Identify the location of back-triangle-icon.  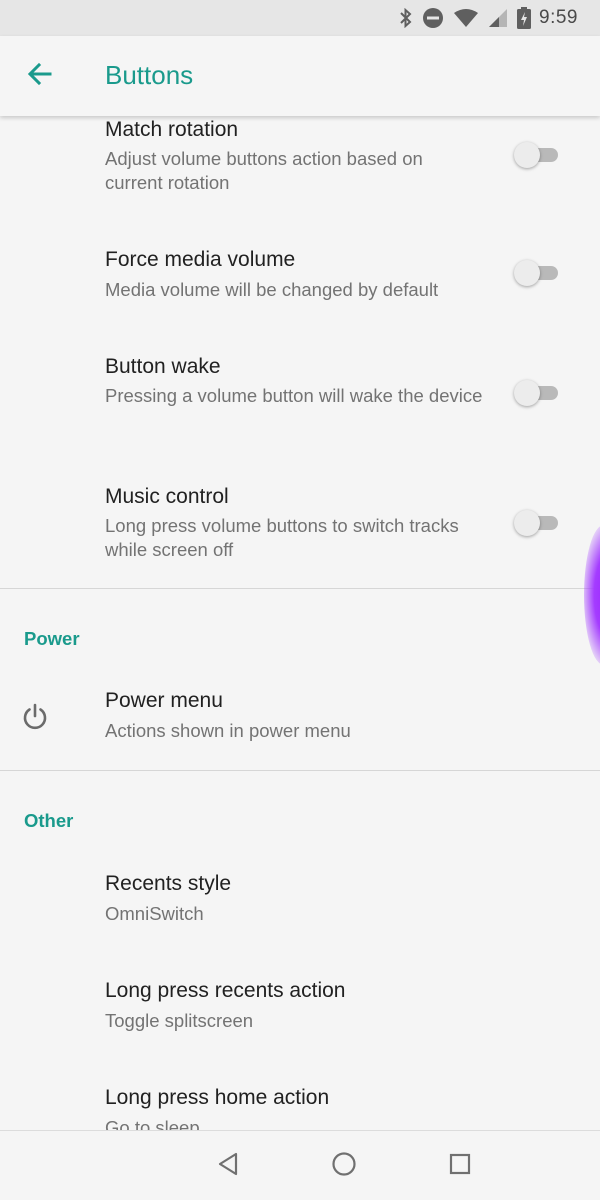
(228, 1166).